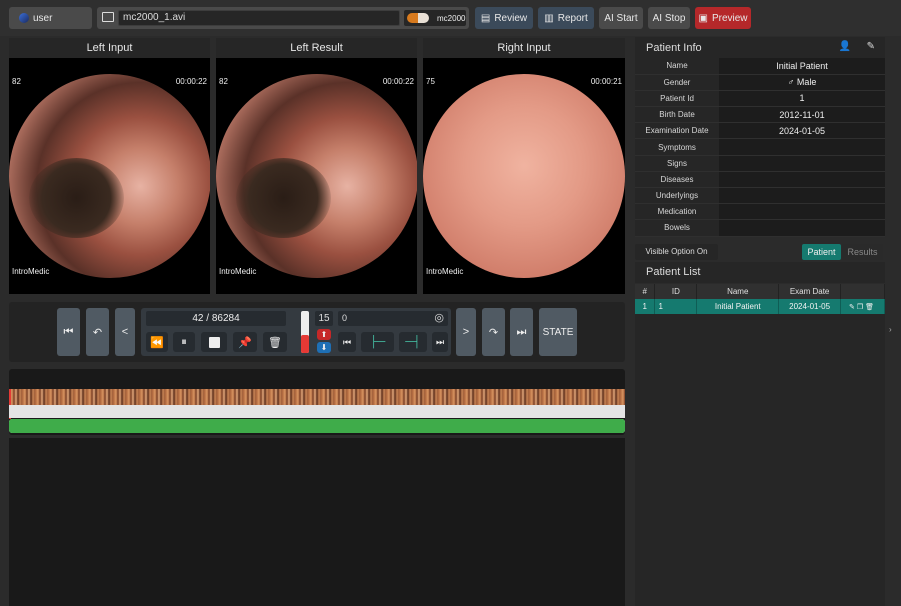  Describe the element at coordinates (549, 18) in the screenshot. I see `report-icon: ▥` at that location.